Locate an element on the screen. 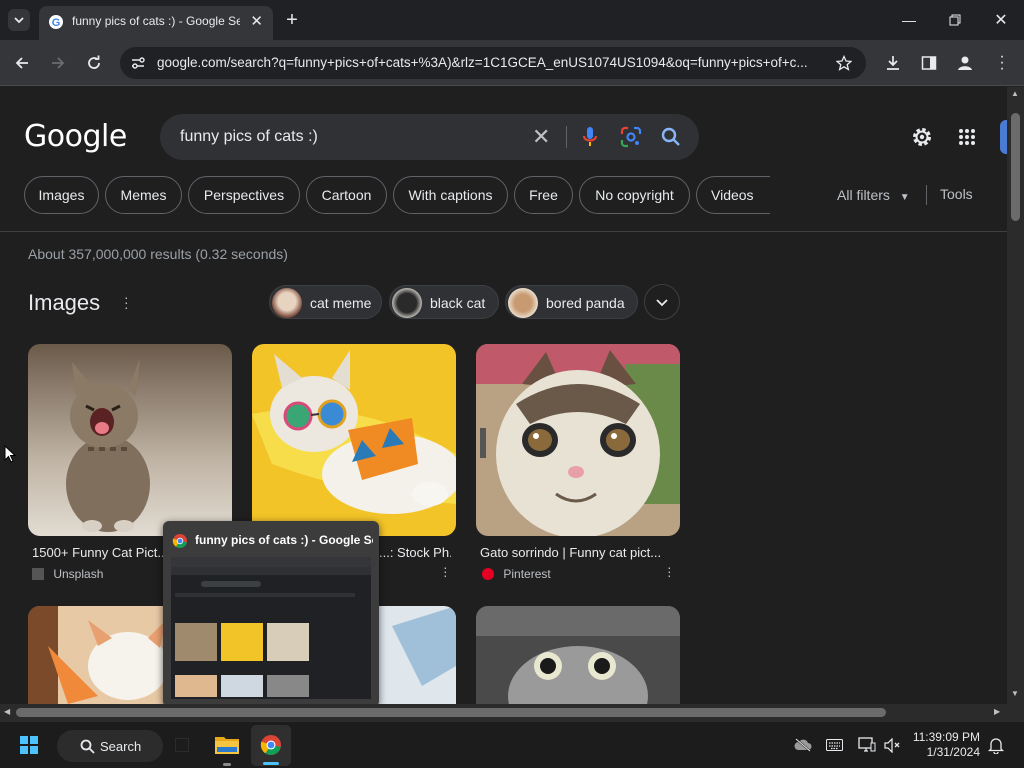  results-stats: About 357,000,000 results (0.32 seconds) is located at coordinates (158, 254).